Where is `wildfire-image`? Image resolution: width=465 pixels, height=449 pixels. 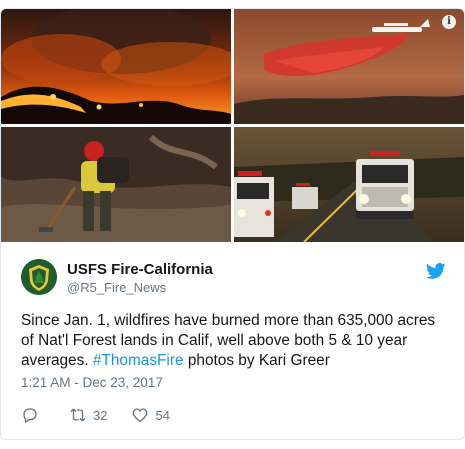 wildfire-image is located at coordinates (116, 66).